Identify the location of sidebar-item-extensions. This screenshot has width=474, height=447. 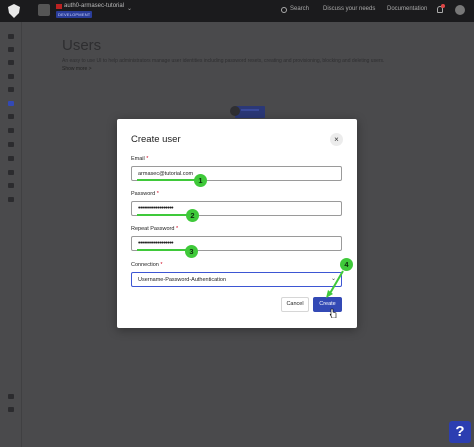
(11, 185).